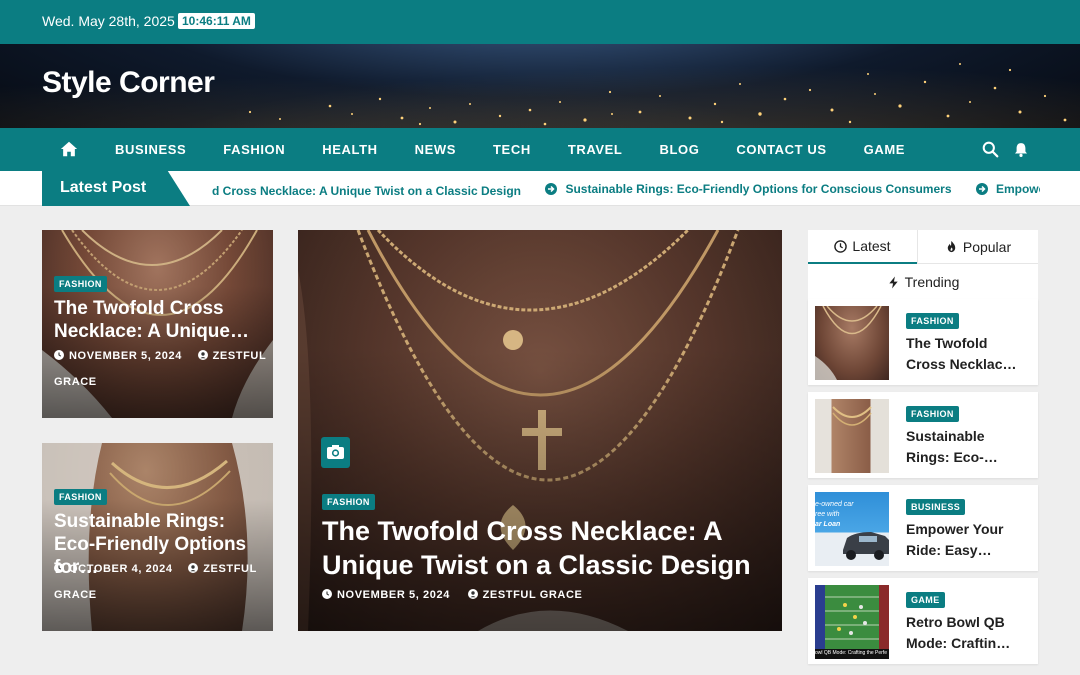 The height and width of the screenshot is (675, 1080). What do you see at coordinates (884, 149) in the screenshot?
I see `nav-item-game: GAME` at bounding box center [884, 149].